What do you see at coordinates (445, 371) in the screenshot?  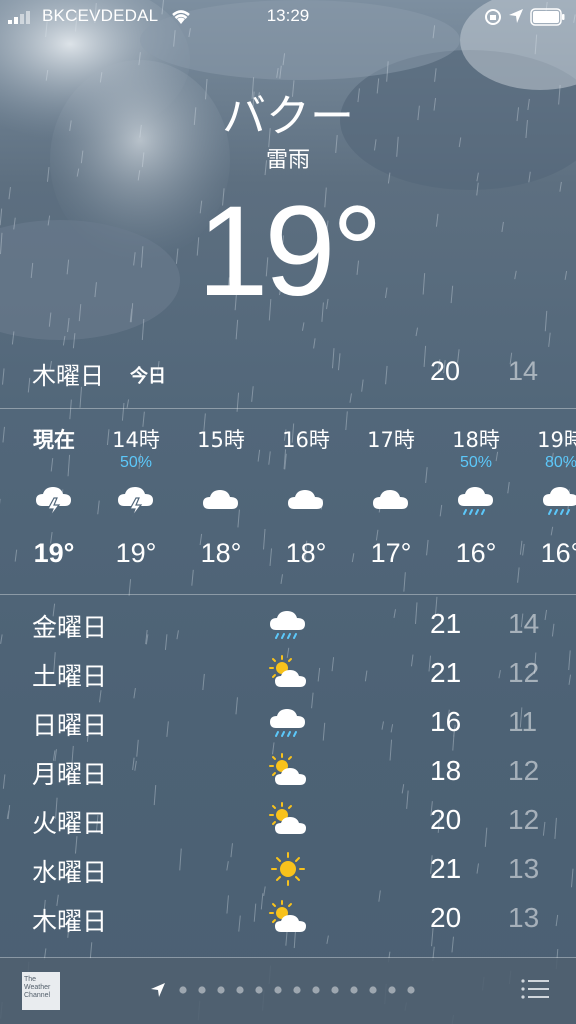 I see `today-high: 20` at bounding box center [445, 371].